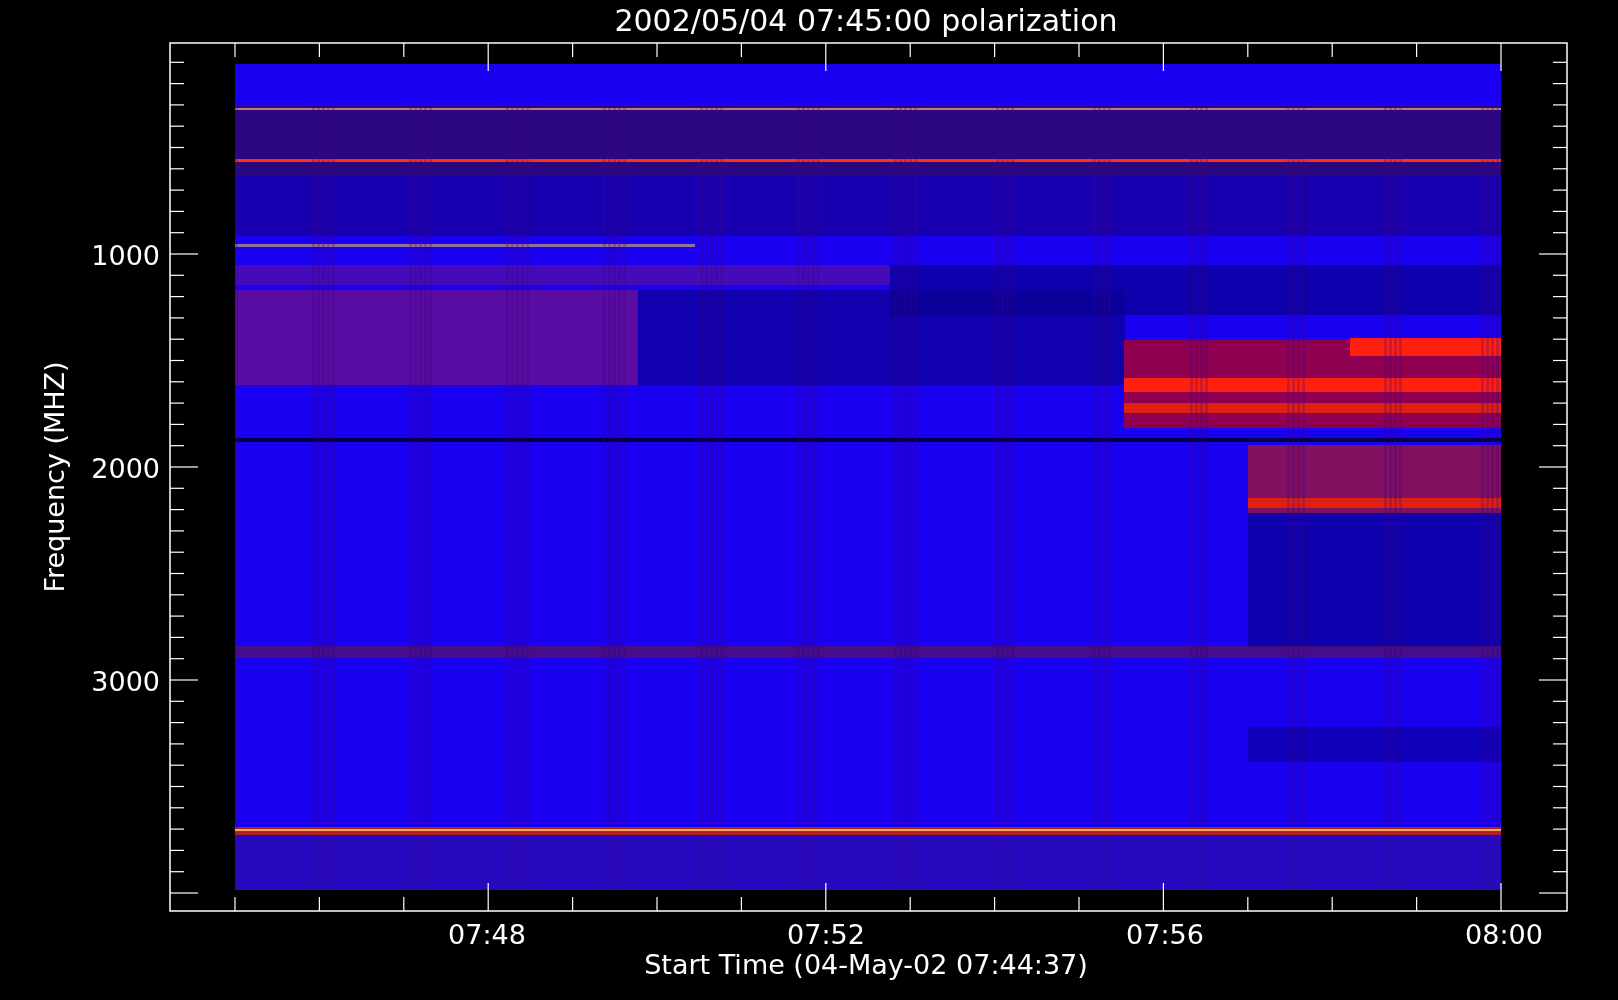 The width and height of the screenshot is (1618, 1000). What do you see at coordinates (1504, 934) in the screenshot?
I see `x-tick-label: 08:00` at bounding box center [1504, 934].